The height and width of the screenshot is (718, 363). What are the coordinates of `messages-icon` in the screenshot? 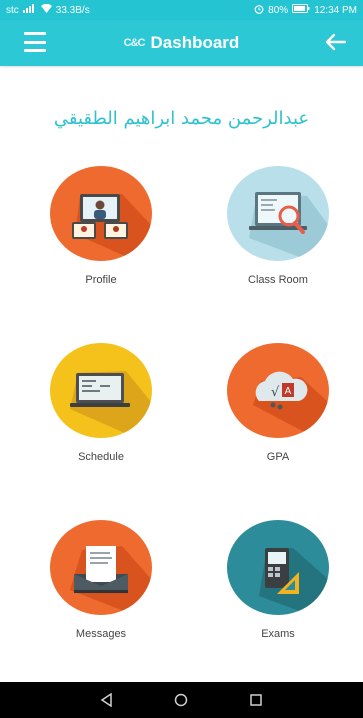 It's located at (101, 567).